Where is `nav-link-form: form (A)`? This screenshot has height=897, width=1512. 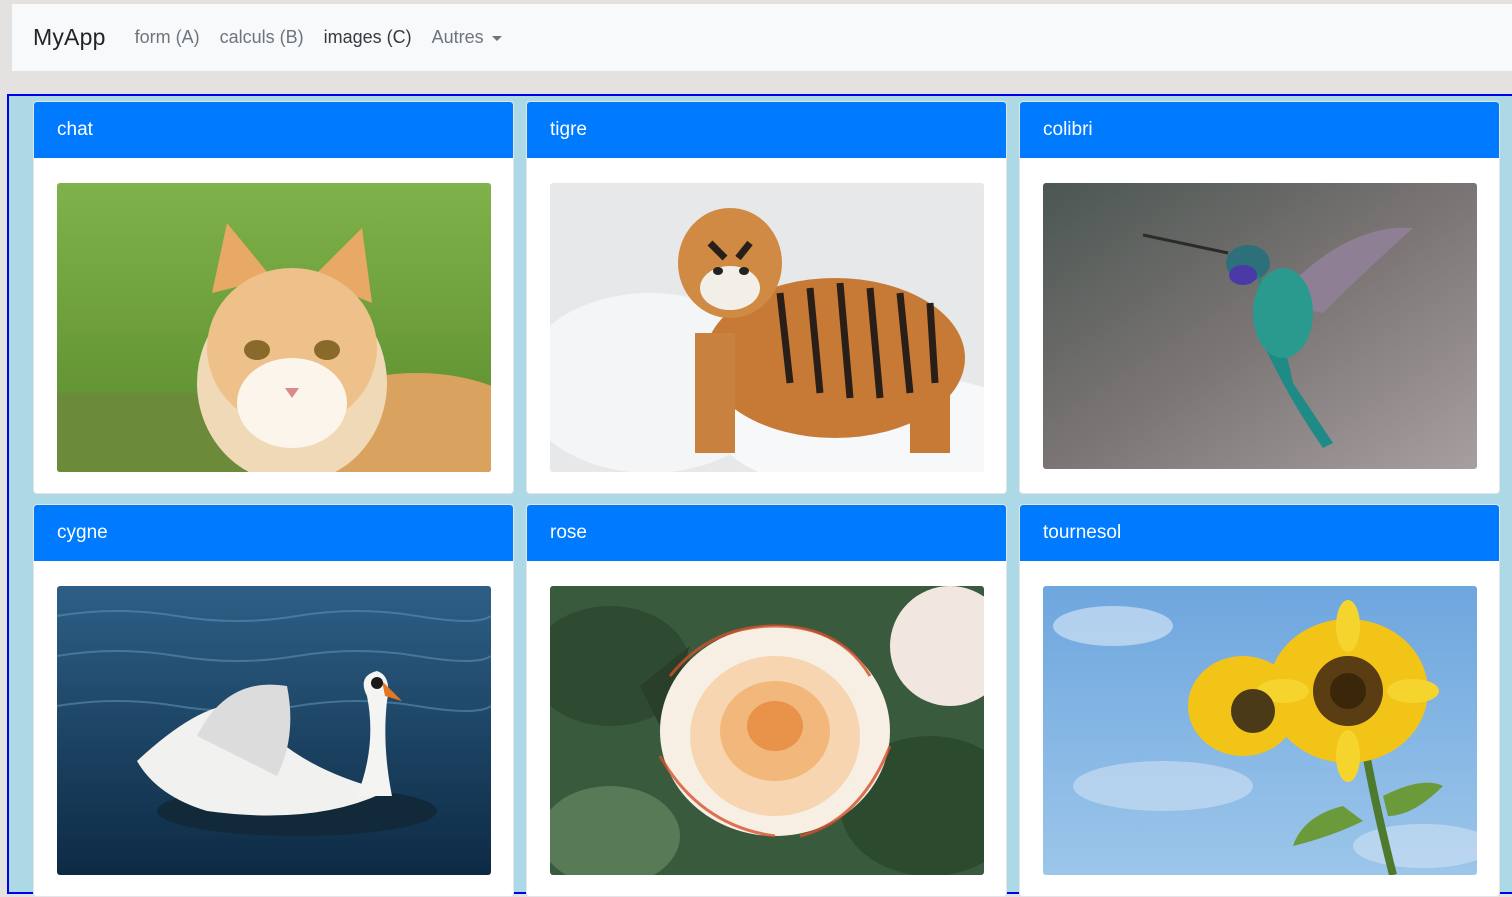 nav-link-form: form (A) is located at coordinates (167, 37).